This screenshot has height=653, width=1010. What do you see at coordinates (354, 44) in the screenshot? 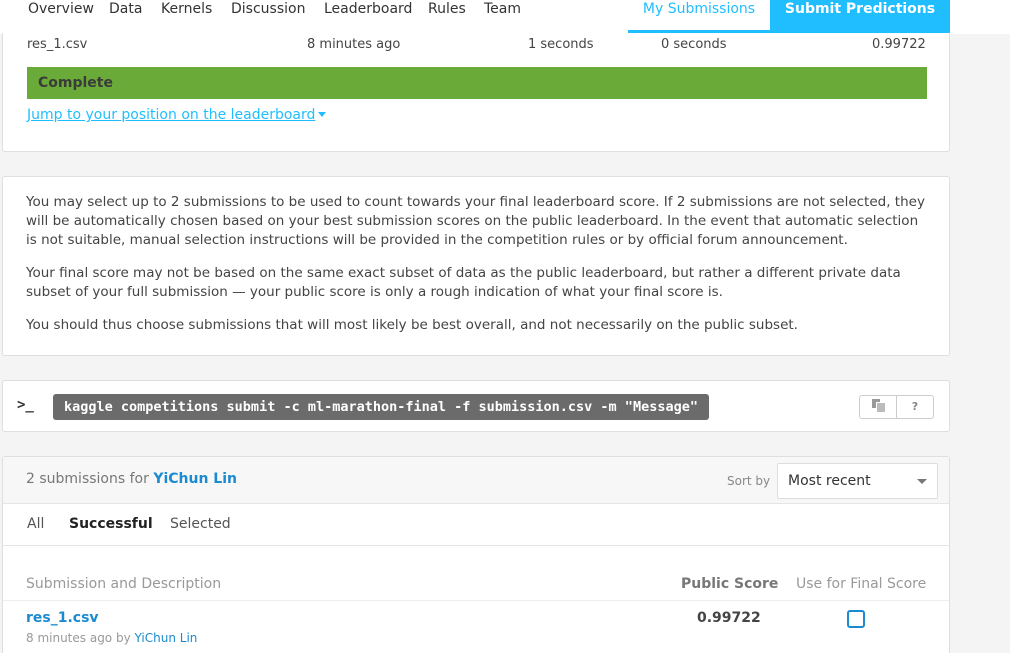
I see `latest-submitted-time: 8 minutes ago` at bounding box center [354, 44].